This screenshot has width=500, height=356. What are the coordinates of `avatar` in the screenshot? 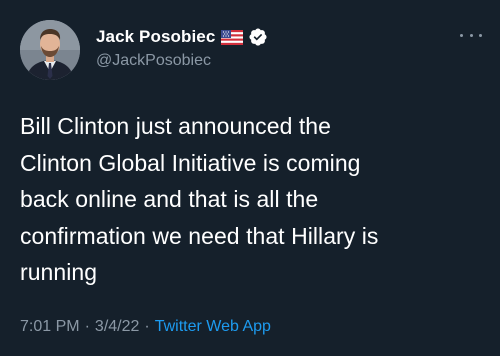 It's located at (50, 50).